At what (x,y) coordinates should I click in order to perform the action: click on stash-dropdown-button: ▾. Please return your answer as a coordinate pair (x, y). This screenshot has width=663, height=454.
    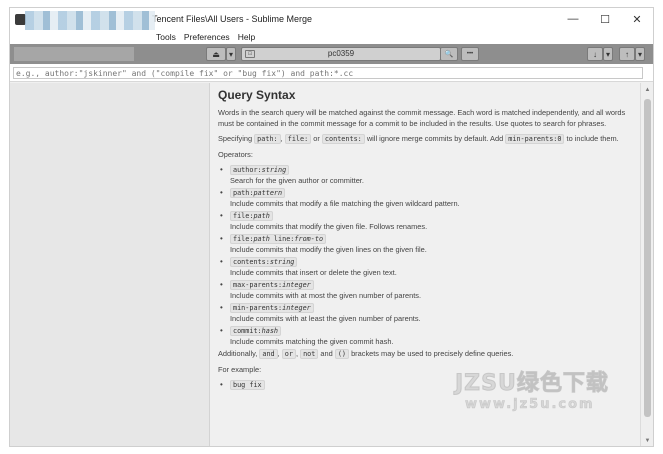
    Looking at the image, I should click on (231, 54).